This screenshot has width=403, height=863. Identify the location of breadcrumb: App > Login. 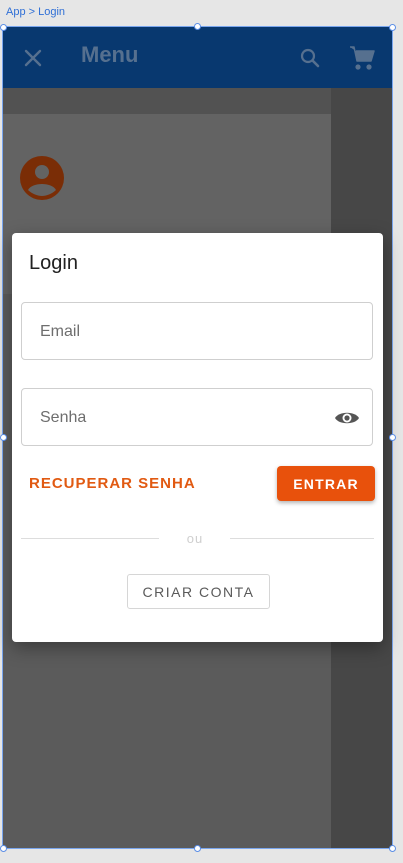
(35, 12).